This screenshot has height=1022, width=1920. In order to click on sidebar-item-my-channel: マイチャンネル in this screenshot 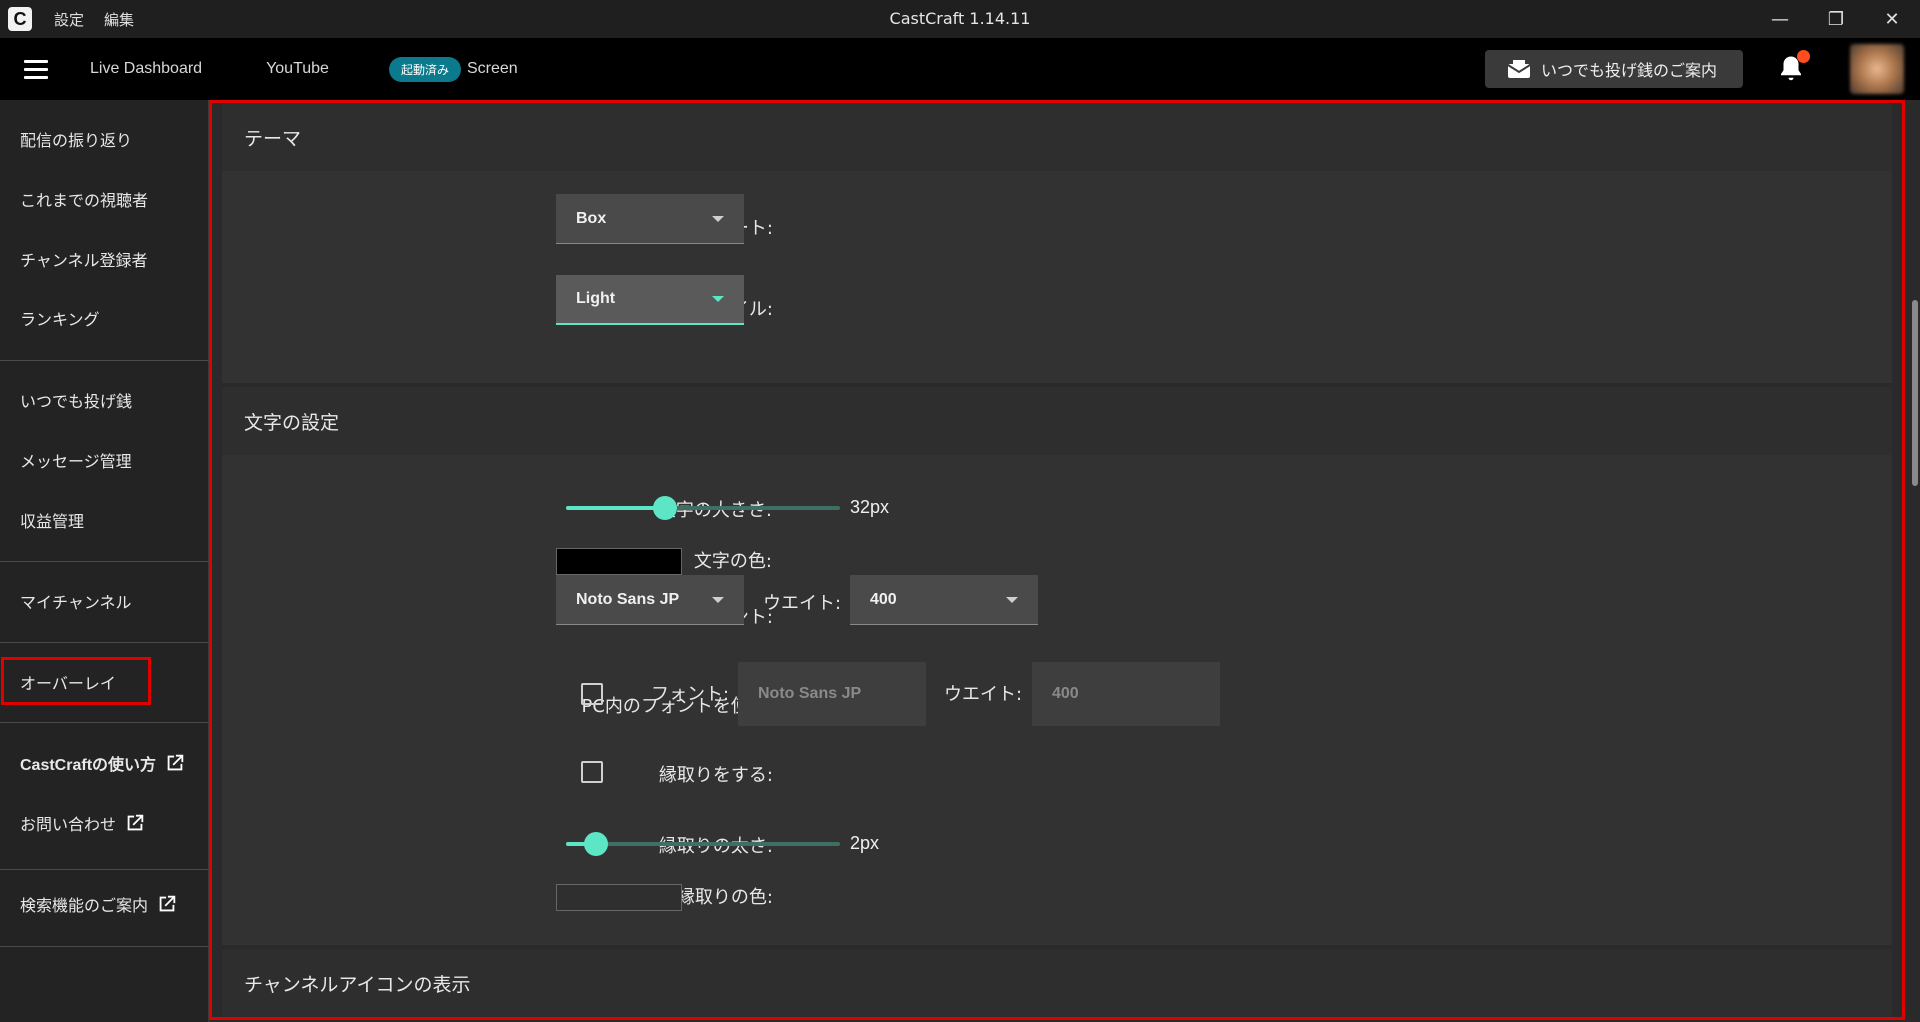, I will do `click(76, 601)`.